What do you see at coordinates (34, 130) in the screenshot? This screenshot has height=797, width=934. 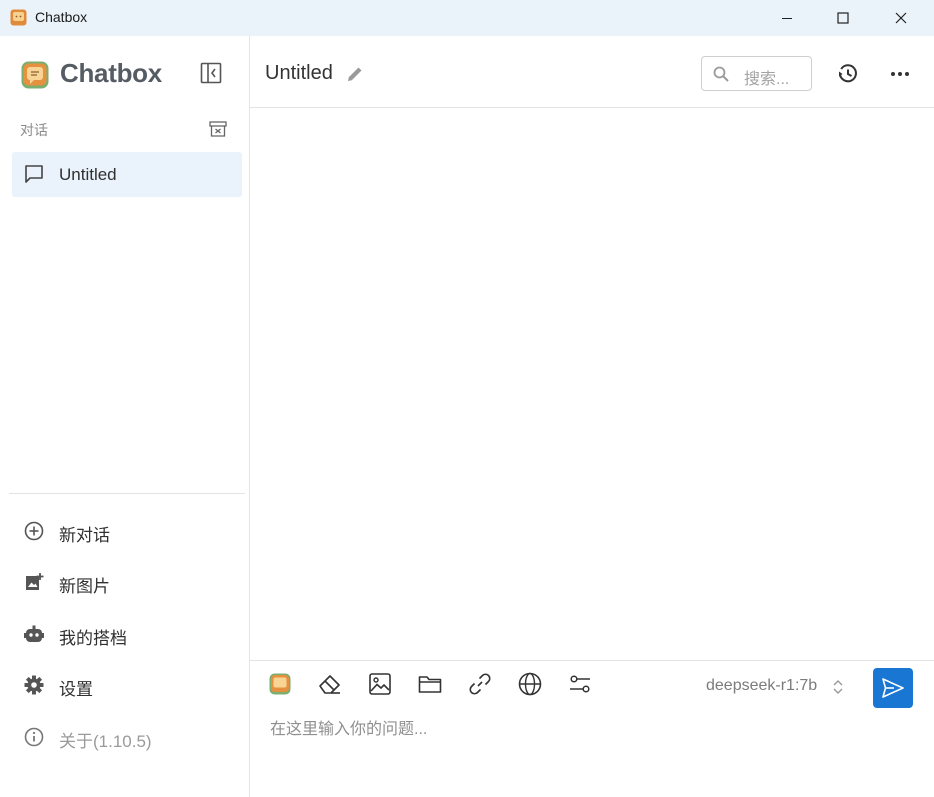 I see `conversations-section-label: 对话` at bounding box center [34, 130].